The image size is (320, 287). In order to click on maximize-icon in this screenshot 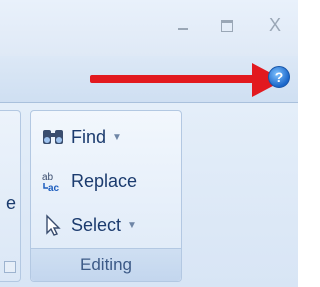, I will do `click(227, 26)`.